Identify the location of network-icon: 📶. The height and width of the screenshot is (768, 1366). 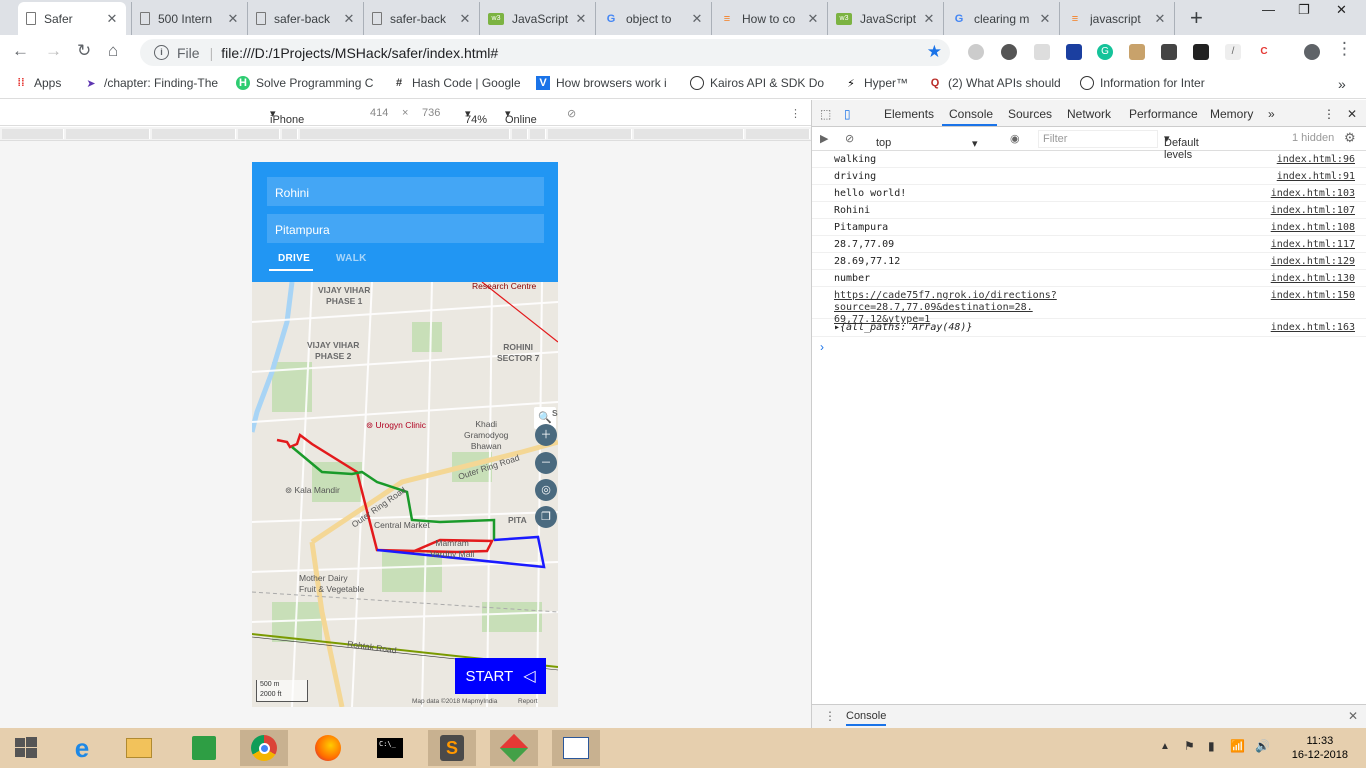
(1237, 746).